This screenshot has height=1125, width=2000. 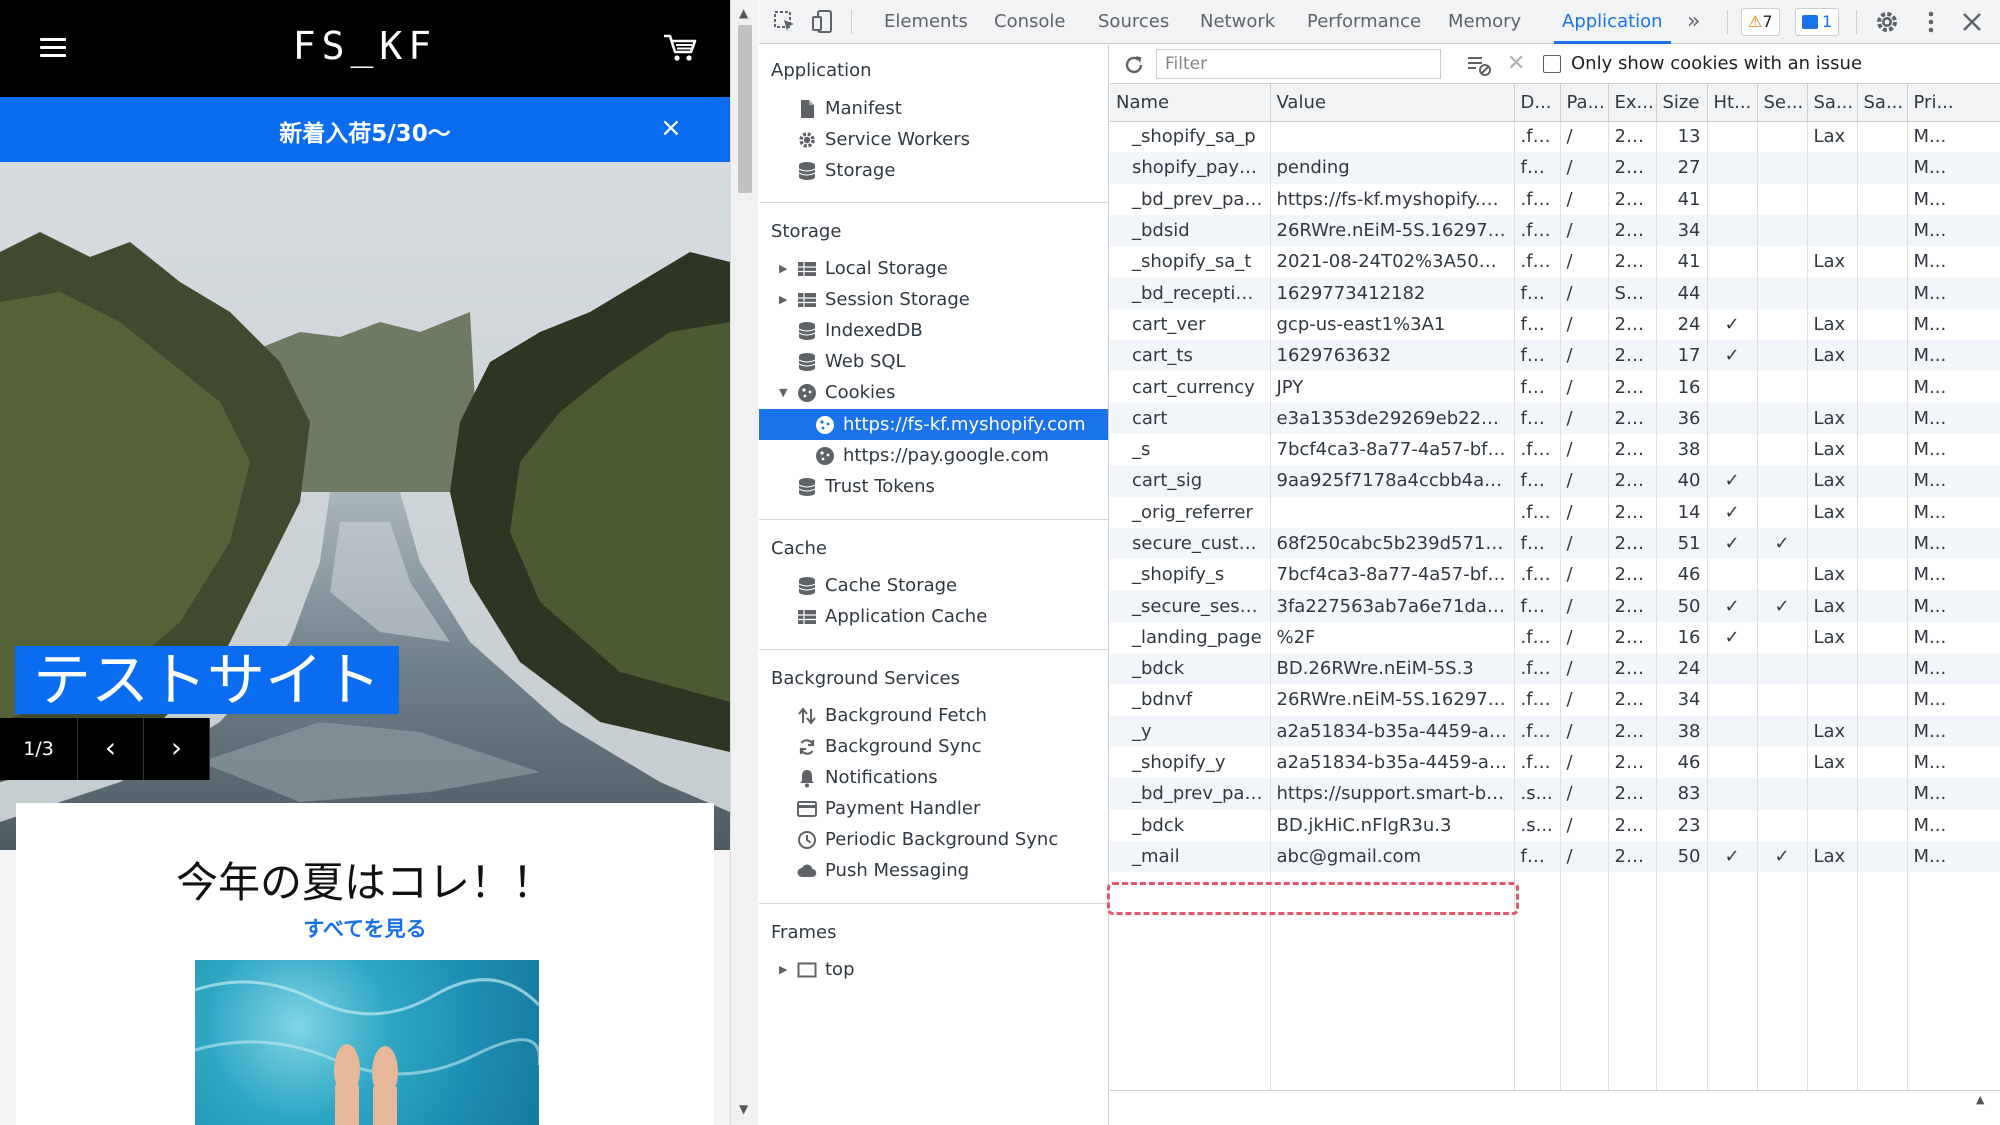 What do you see at coordinates (1190, 731) in the screenshot?
I see `cell-name: _y` at bounding box center [1190, 731].